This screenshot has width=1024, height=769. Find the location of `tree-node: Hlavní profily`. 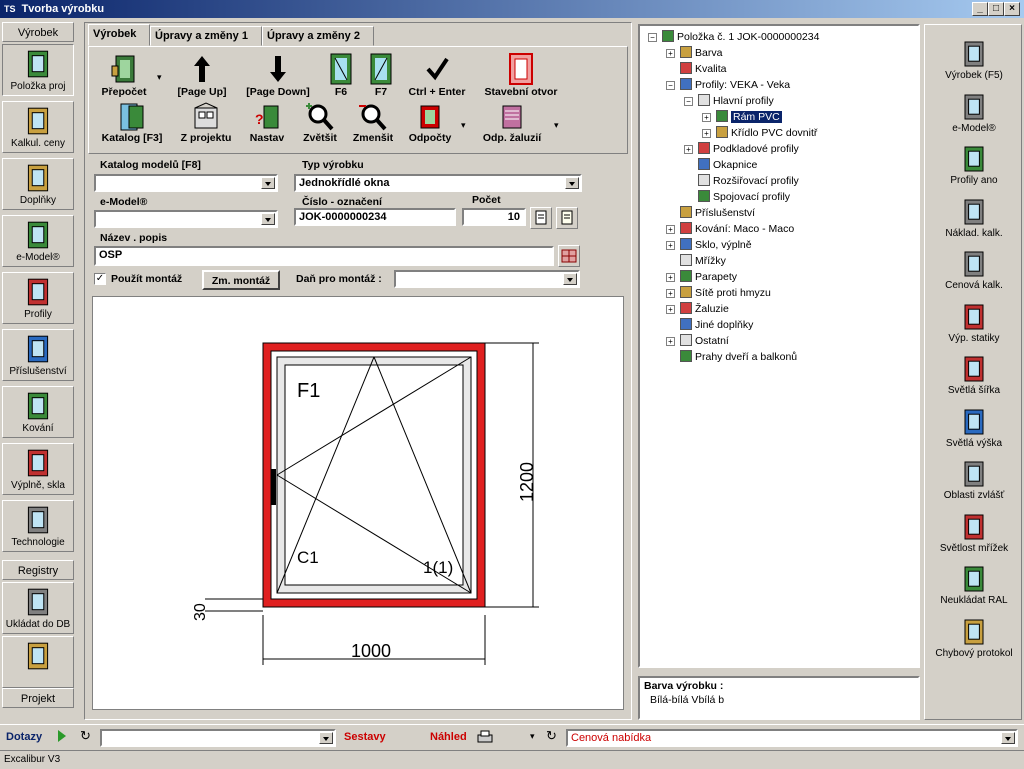

tree-node: Hlavní profily is located at coordinates (736, 101).